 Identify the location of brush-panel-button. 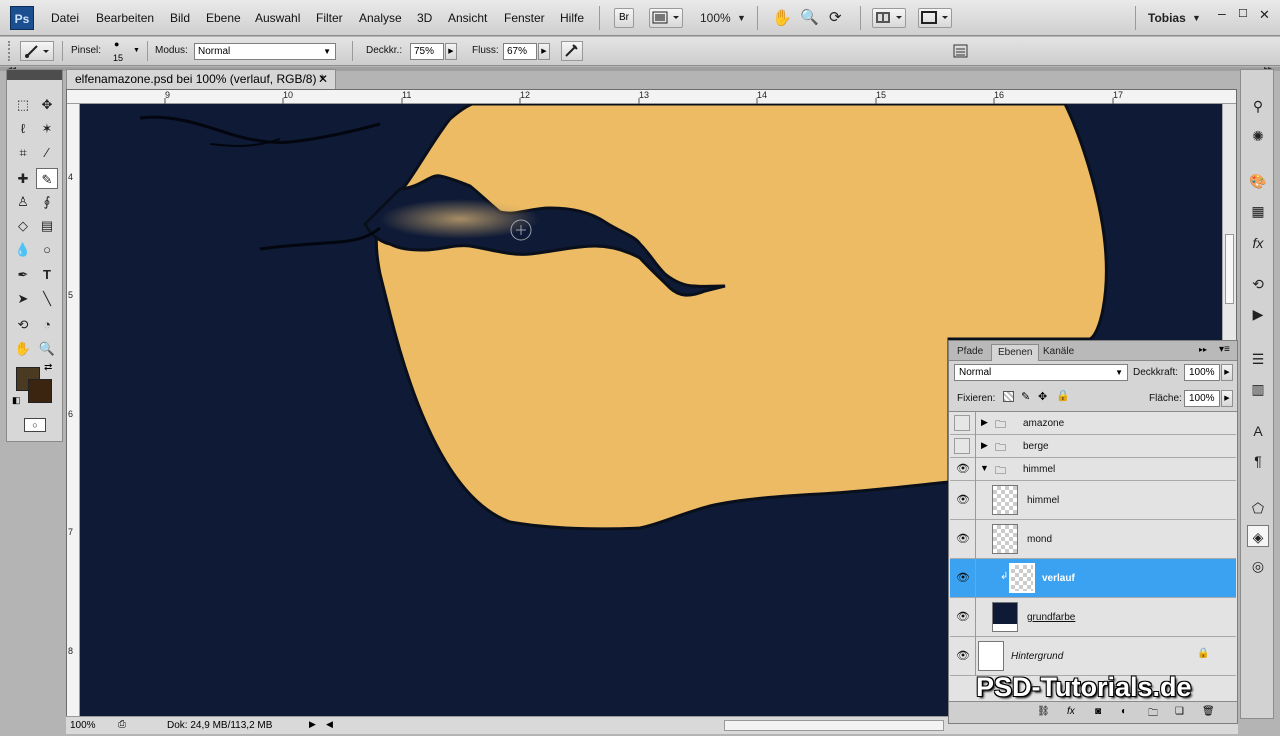
(961, 51).